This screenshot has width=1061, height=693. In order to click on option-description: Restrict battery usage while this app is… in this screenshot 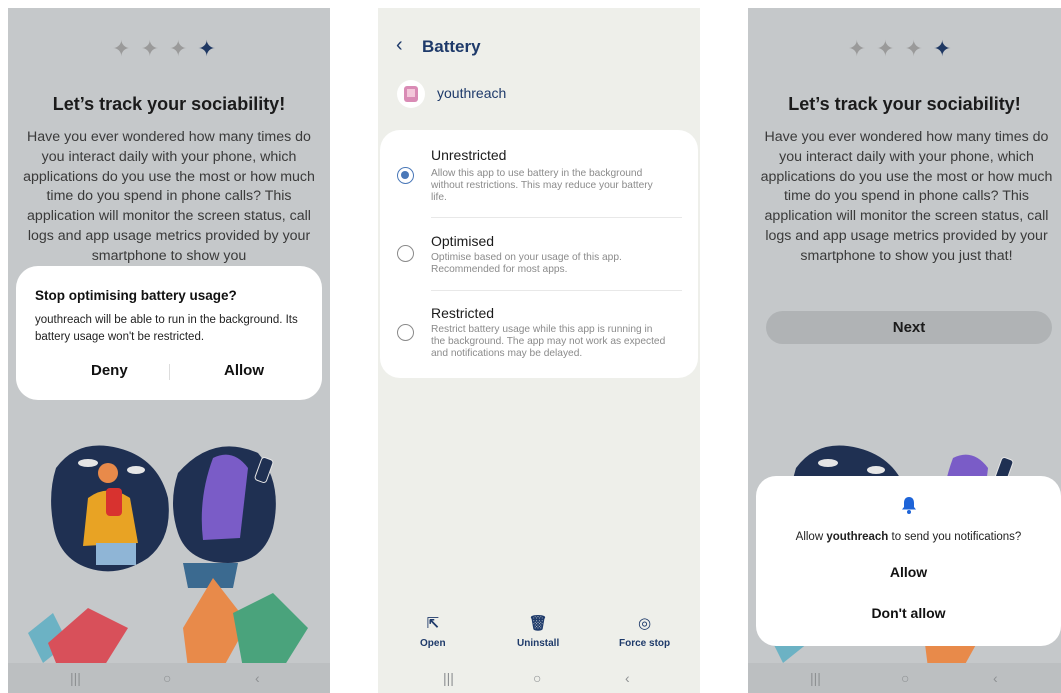, I will do `click(548, 341)`.